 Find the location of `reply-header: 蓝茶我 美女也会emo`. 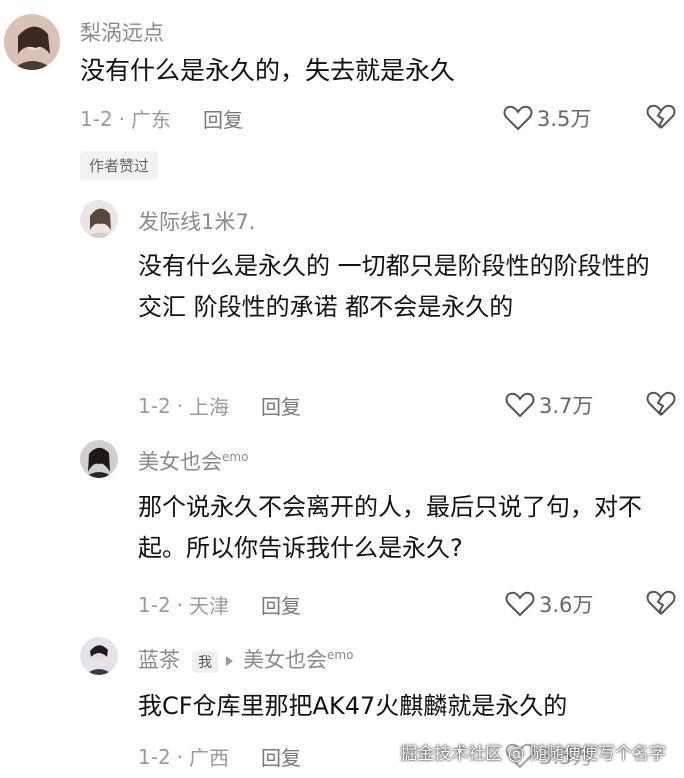

reply-header: 蓝茶我 美女也会emo is located at coordinates (245, 659).